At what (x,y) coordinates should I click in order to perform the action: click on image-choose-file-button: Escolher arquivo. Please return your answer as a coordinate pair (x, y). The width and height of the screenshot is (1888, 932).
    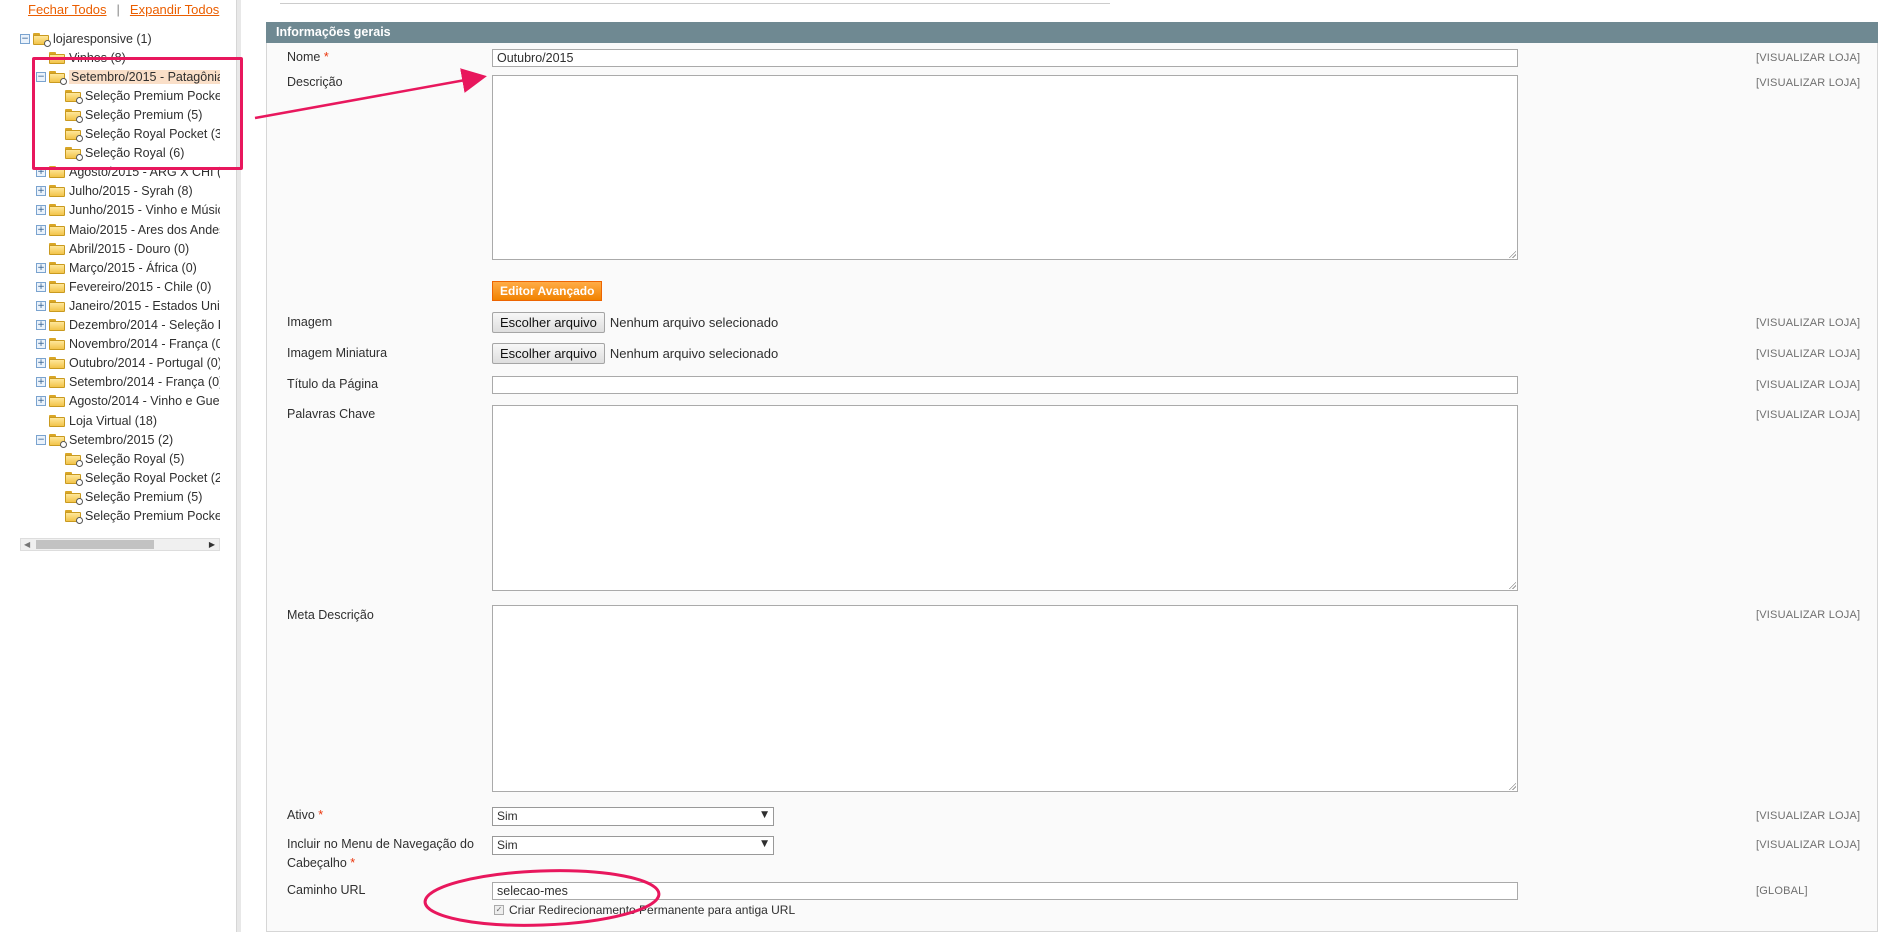
    Looking at the image, I should click on (548, 322).